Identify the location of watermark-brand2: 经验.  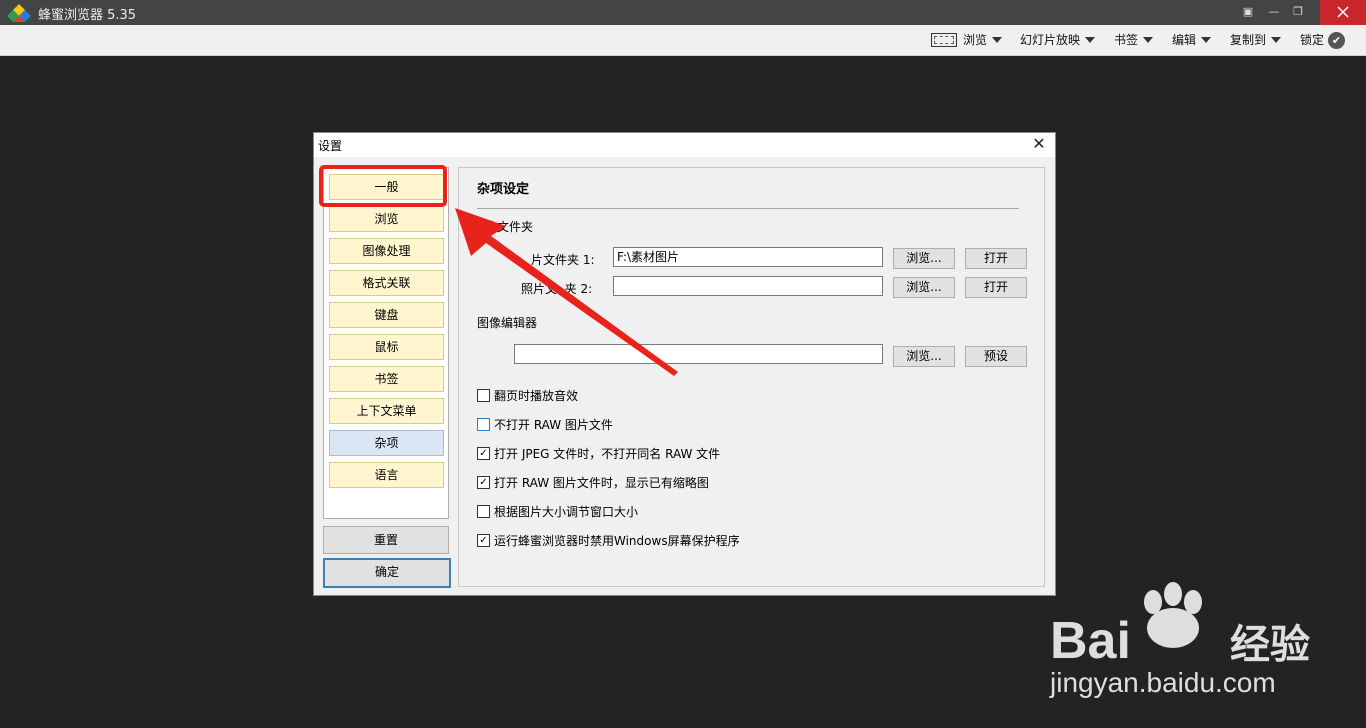
(1270, 645).